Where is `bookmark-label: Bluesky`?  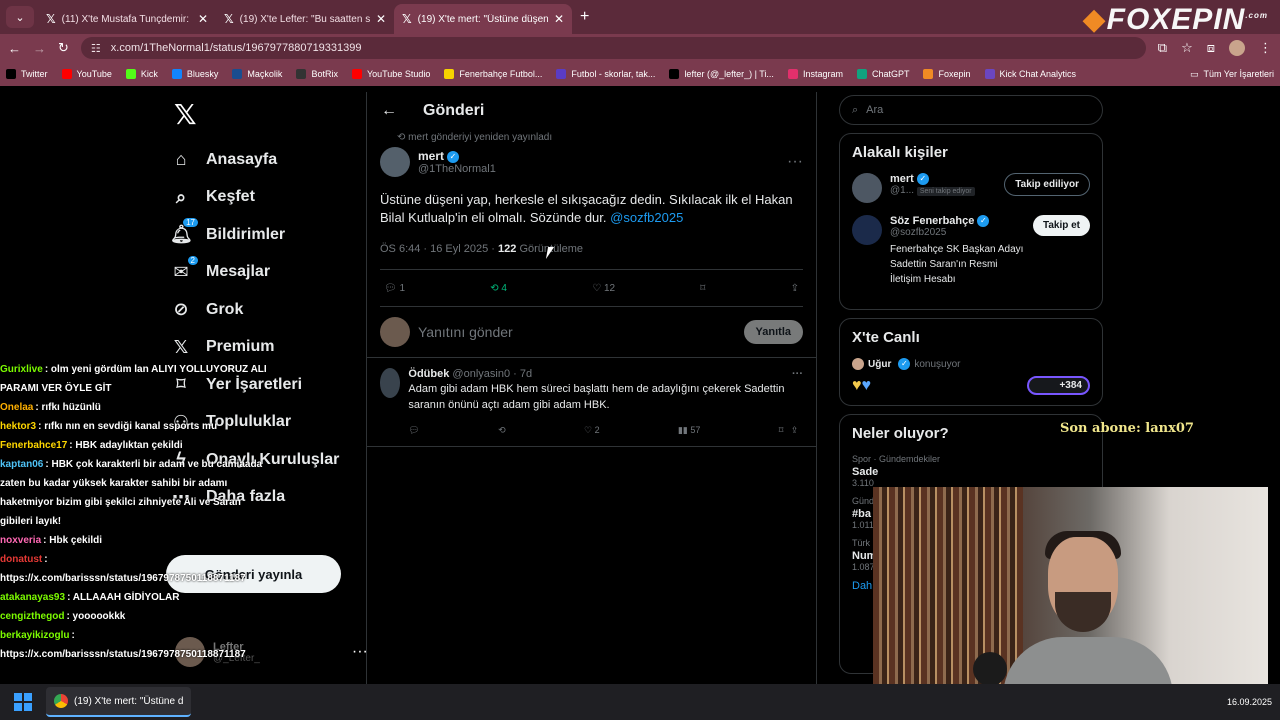
bookmark-label: Bluesky is located at coordinates (202, 74).